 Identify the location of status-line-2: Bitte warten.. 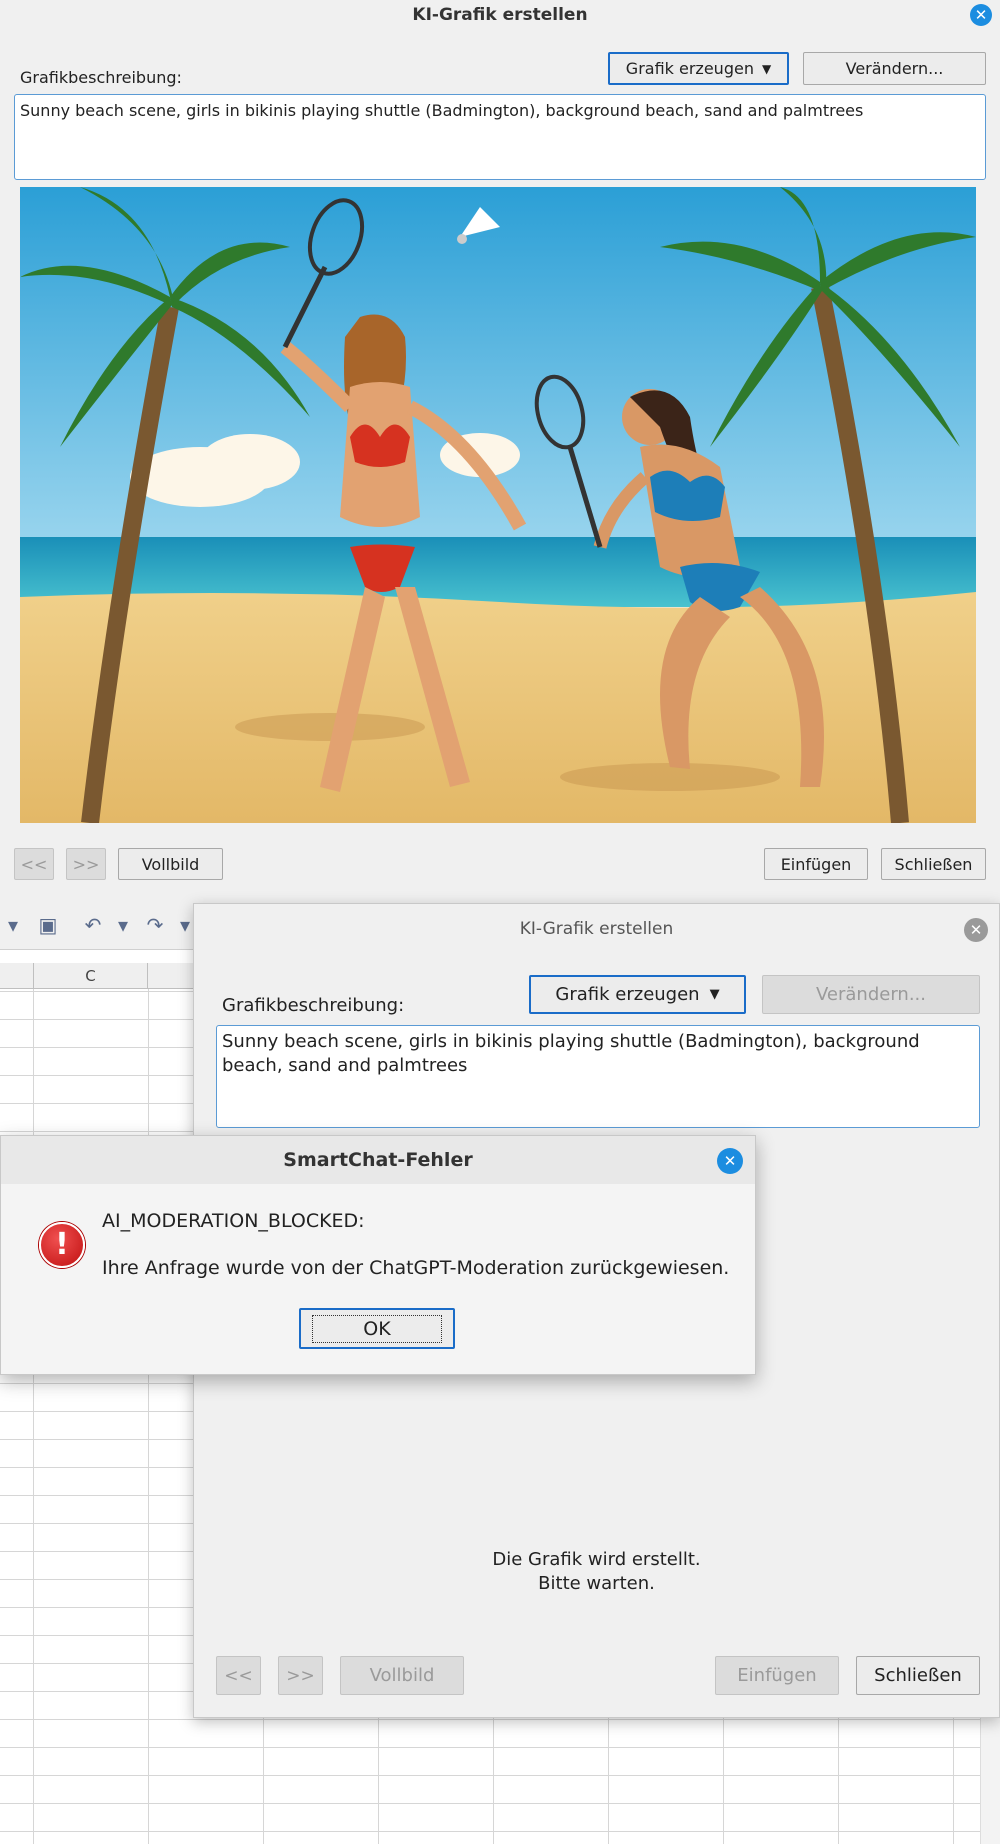
(596, 1583).